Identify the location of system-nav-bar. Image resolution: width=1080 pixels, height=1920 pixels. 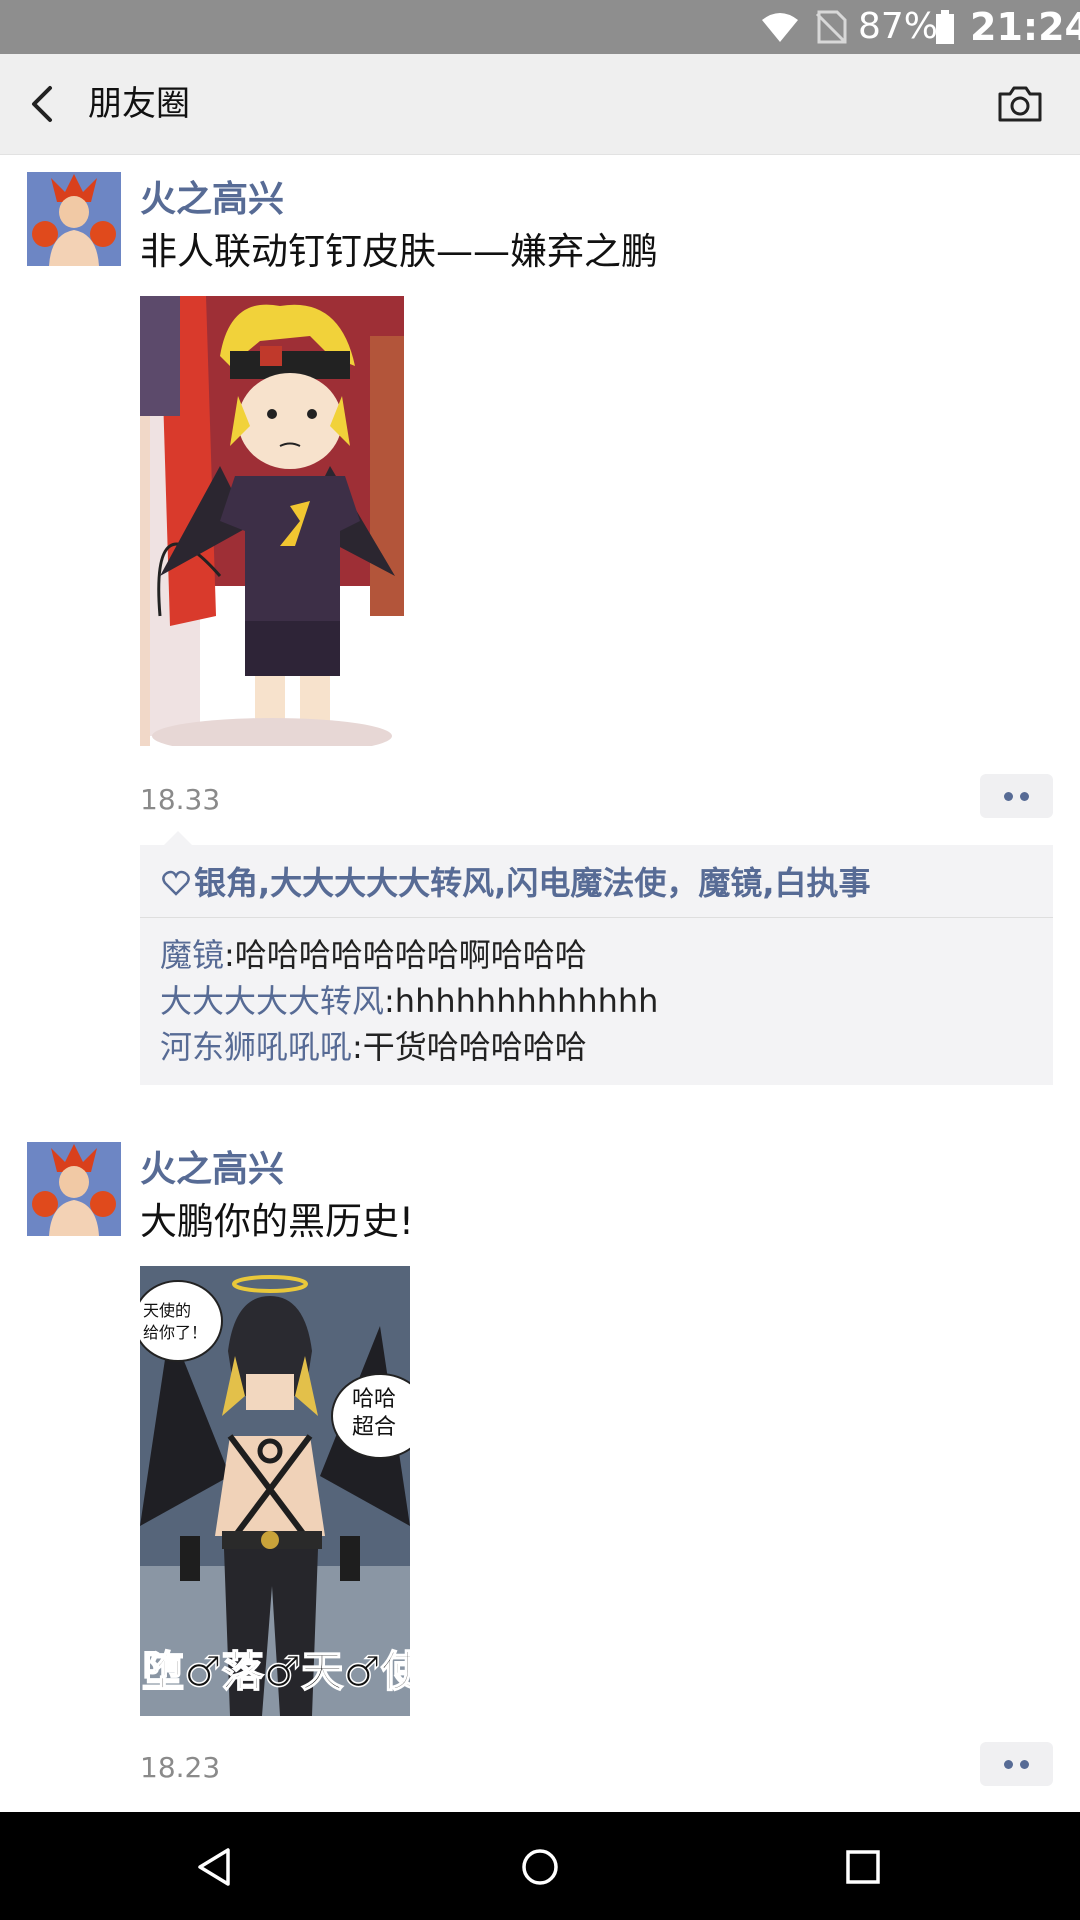
(540, 1866).